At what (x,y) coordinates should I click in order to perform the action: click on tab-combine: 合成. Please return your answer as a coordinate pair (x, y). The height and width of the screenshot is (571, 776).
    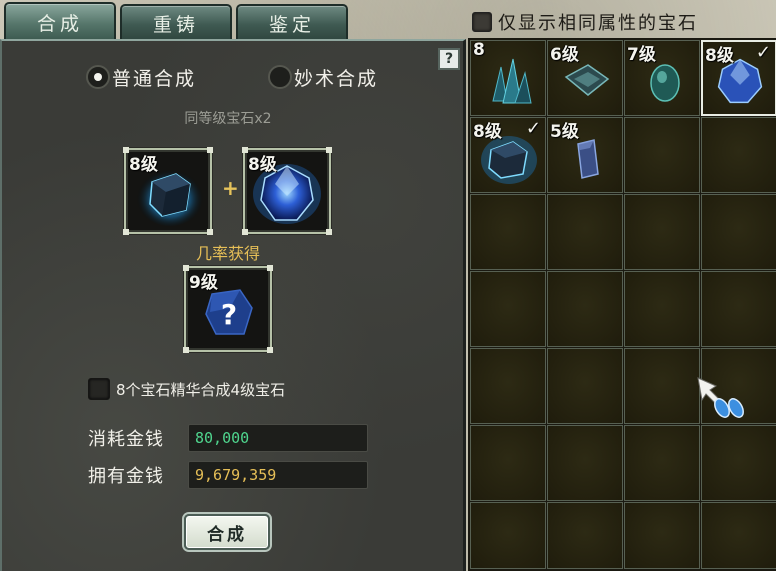
    Looking at the image, I should click on (60, 21).